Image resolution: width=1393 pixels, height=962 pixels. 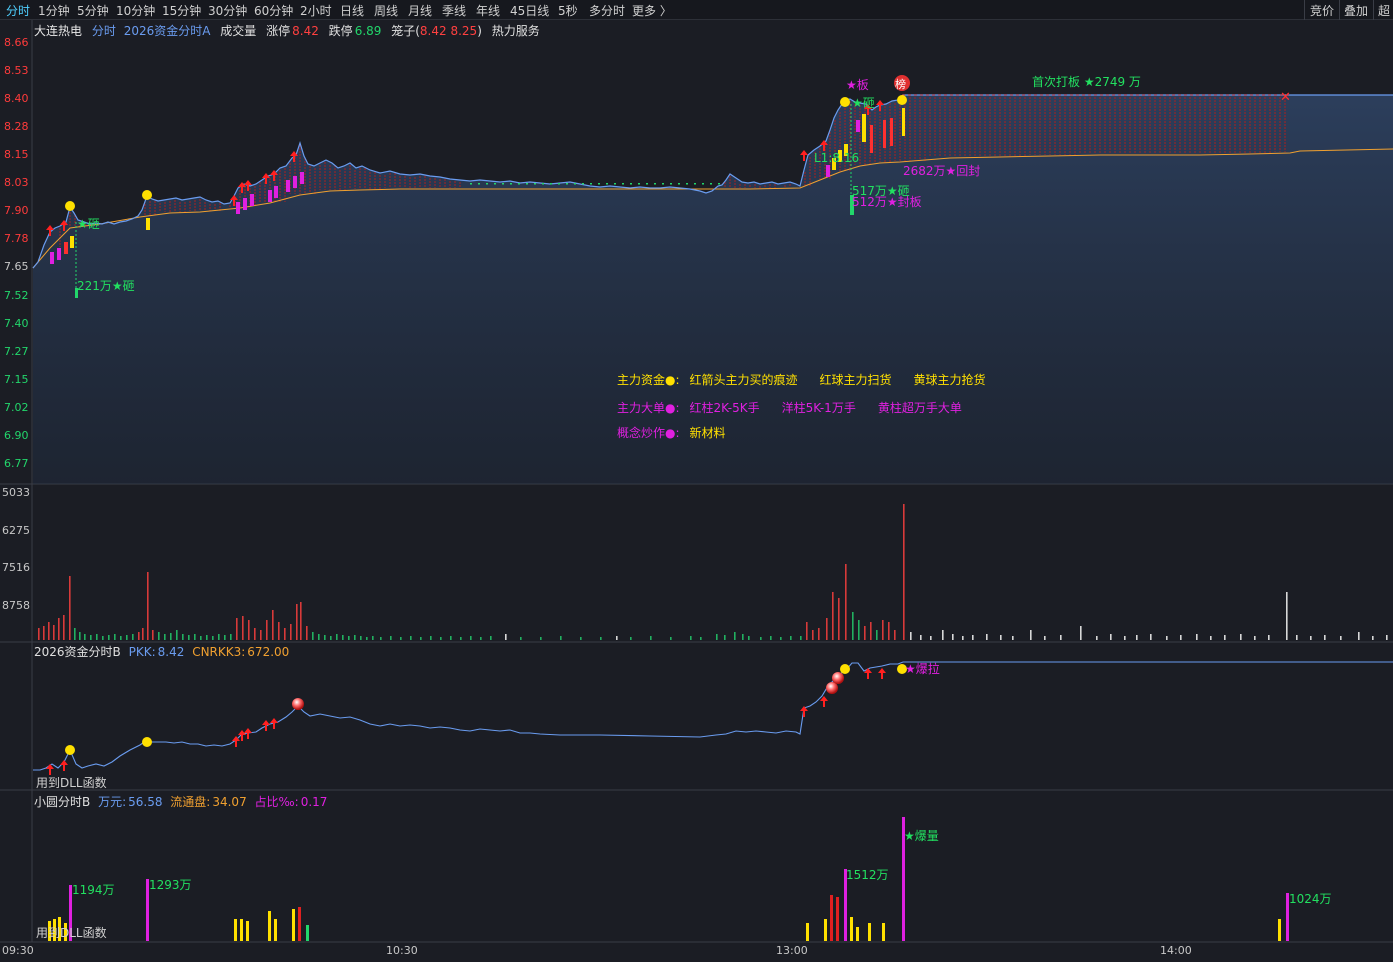 I want to click on panel2-header: 2026资金分时B PKK: 8.42 CNRKK3: 672.00, so click(x=163, y=651).